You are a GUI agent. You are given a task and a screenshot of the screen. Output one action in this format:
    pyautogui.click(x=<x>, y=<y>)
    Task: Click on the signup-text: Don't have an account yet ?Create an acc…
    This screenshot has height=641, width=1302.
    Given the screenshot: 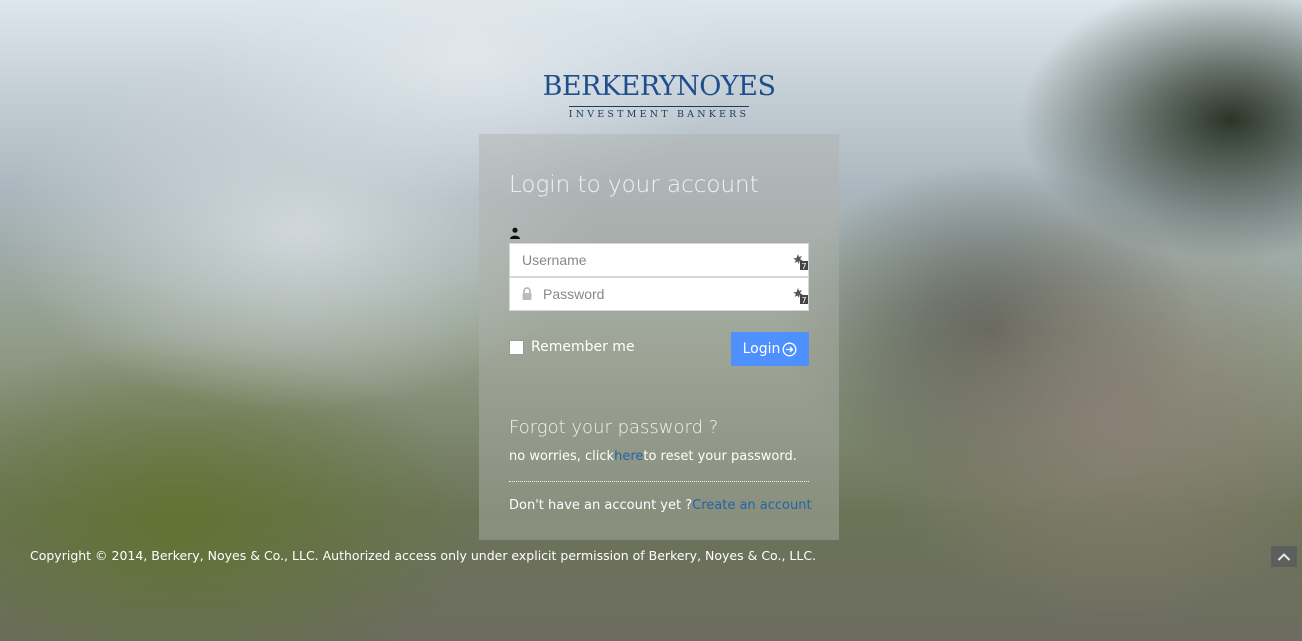 What is the action you would take?
    pyautogui.click(x=660, y=505)
    